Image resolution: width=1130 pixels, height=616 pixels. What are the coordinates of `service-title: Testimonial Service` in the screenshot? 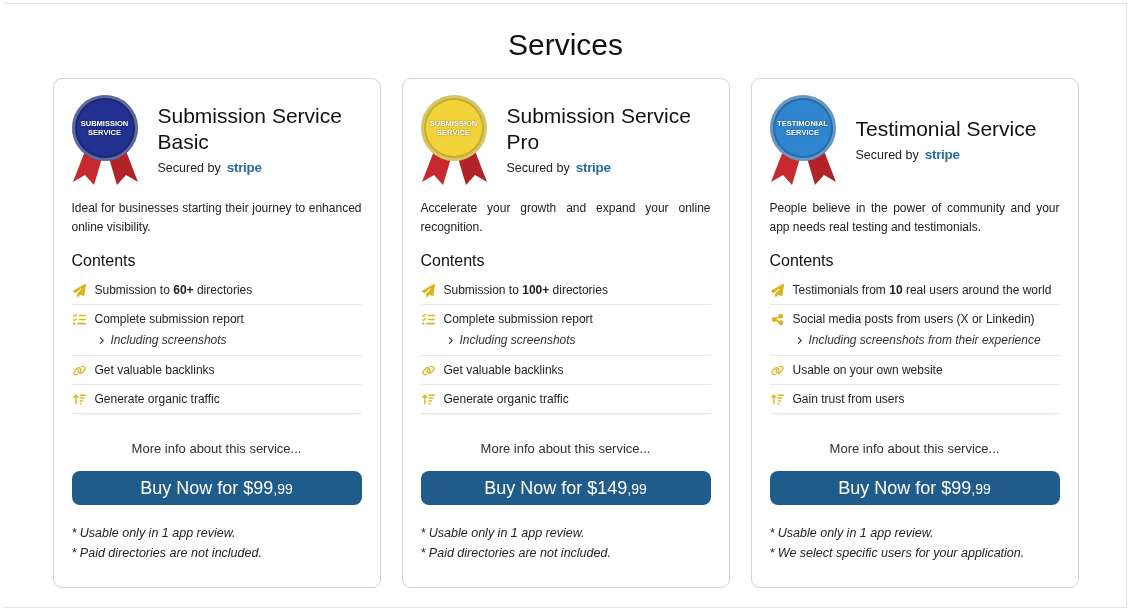 It's located at (946, 129).